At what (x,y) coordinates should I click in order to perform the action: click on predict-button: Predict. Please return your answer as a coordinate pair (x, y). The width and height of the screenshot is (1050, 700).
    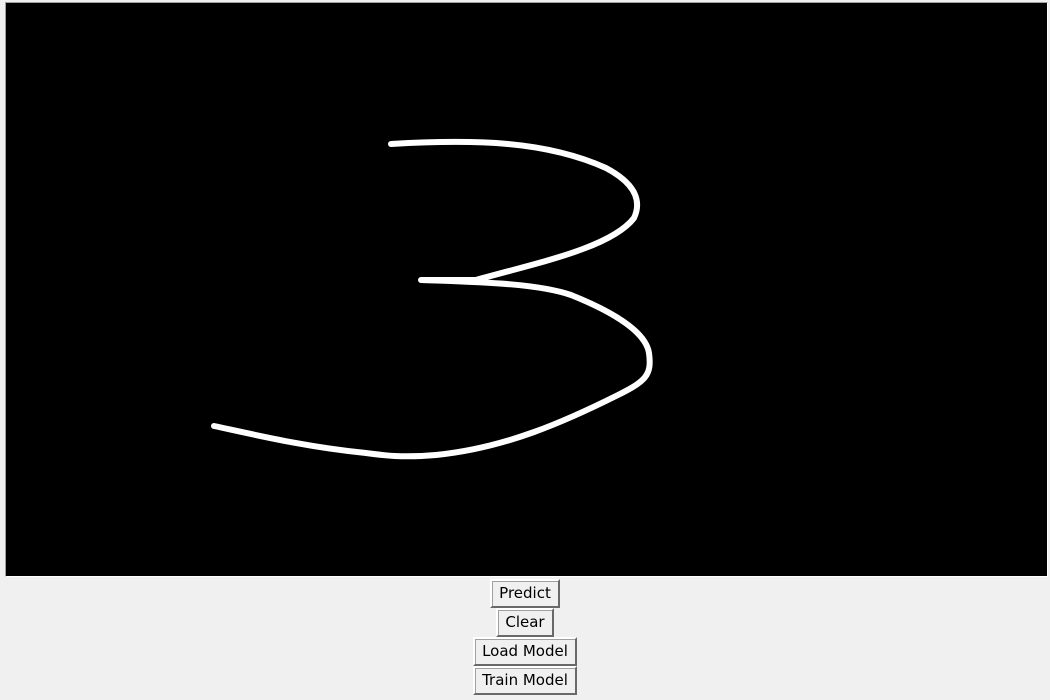
    Looking at the image, I should click on (525, 593).